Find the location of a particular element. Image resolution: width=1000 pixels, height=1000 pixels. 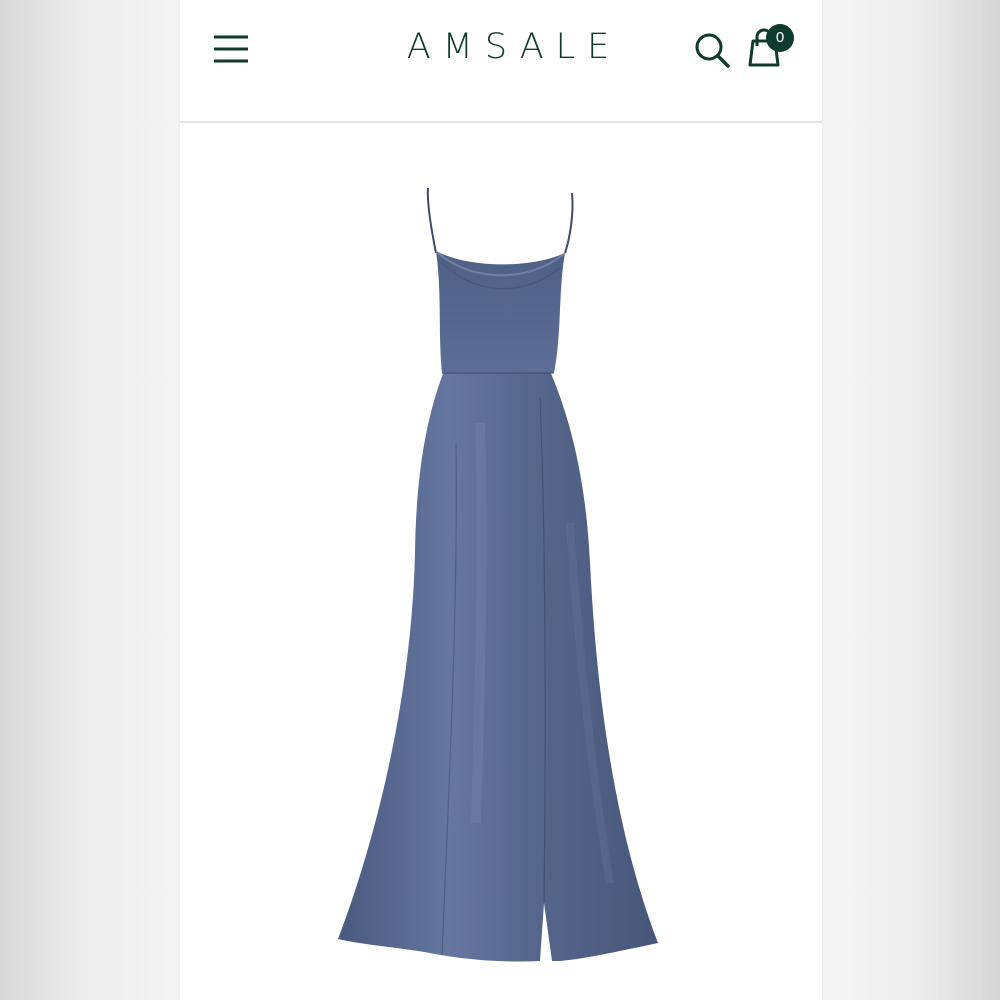

search-button is located at coordinates (712, 50).